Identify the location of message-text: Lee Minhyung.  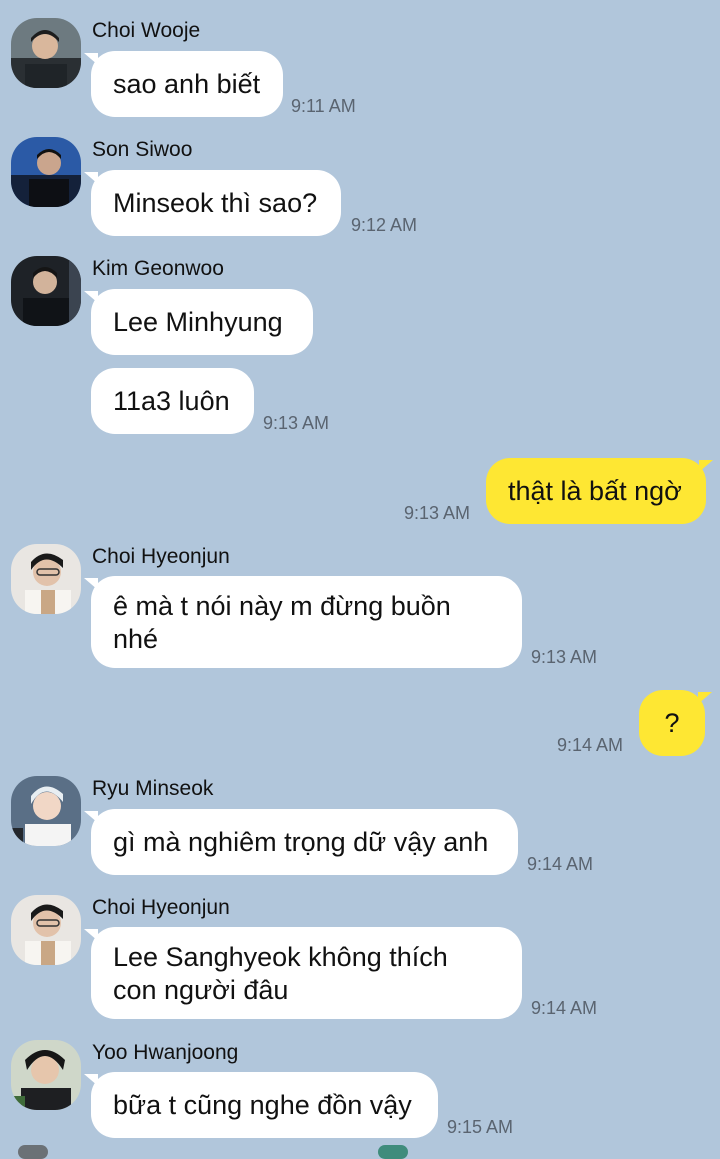
(198, 321).